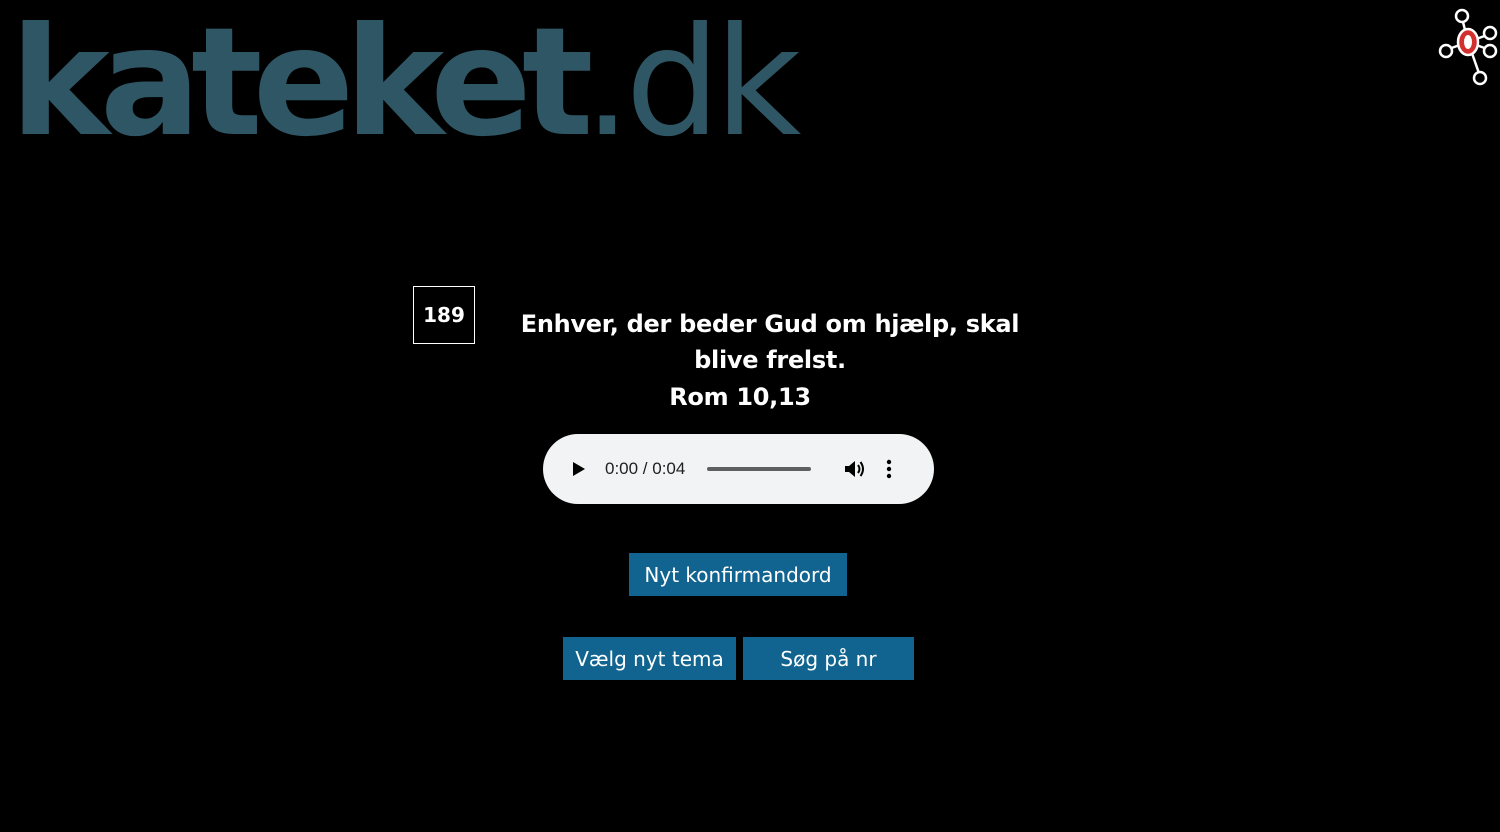  I want to click on audio-player: 0:00 / 0:04, so click(738, 469).